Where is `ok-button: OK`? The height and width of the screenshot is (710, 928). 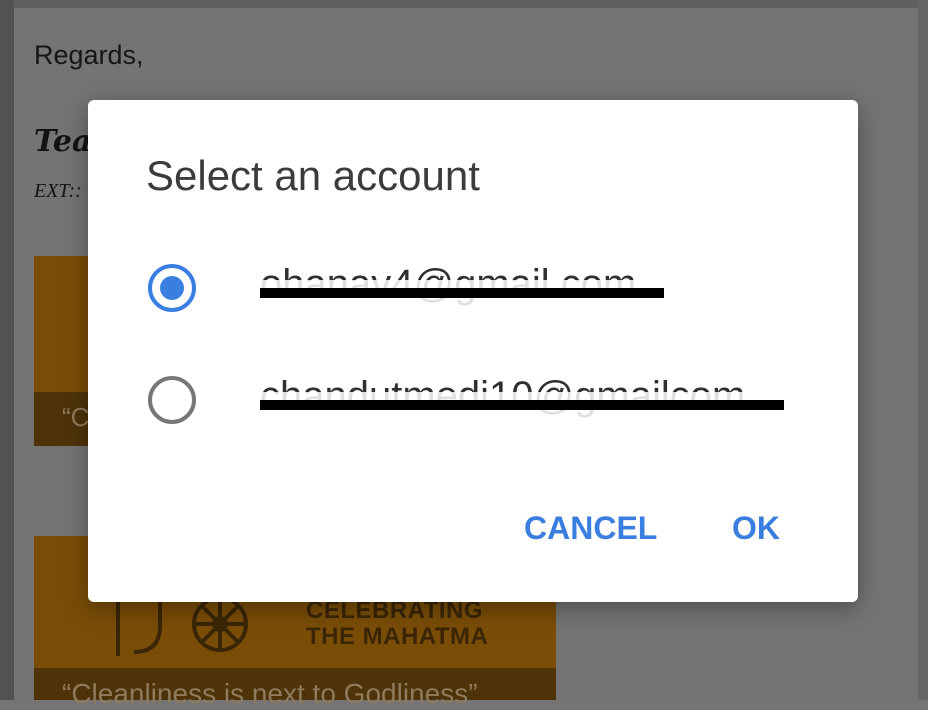
ok-button: OK is located at coordinates (756, 528).